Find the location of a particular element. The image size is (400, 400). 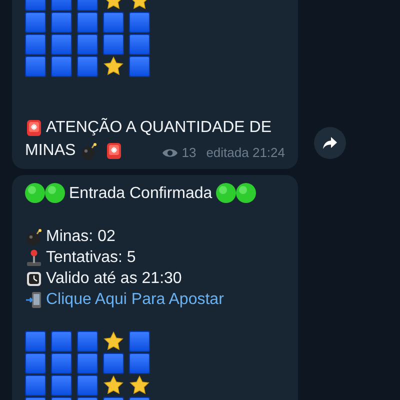

message-text: ATENÇÃO A QUANTIDADE DE is located at coordinates (159, 127).